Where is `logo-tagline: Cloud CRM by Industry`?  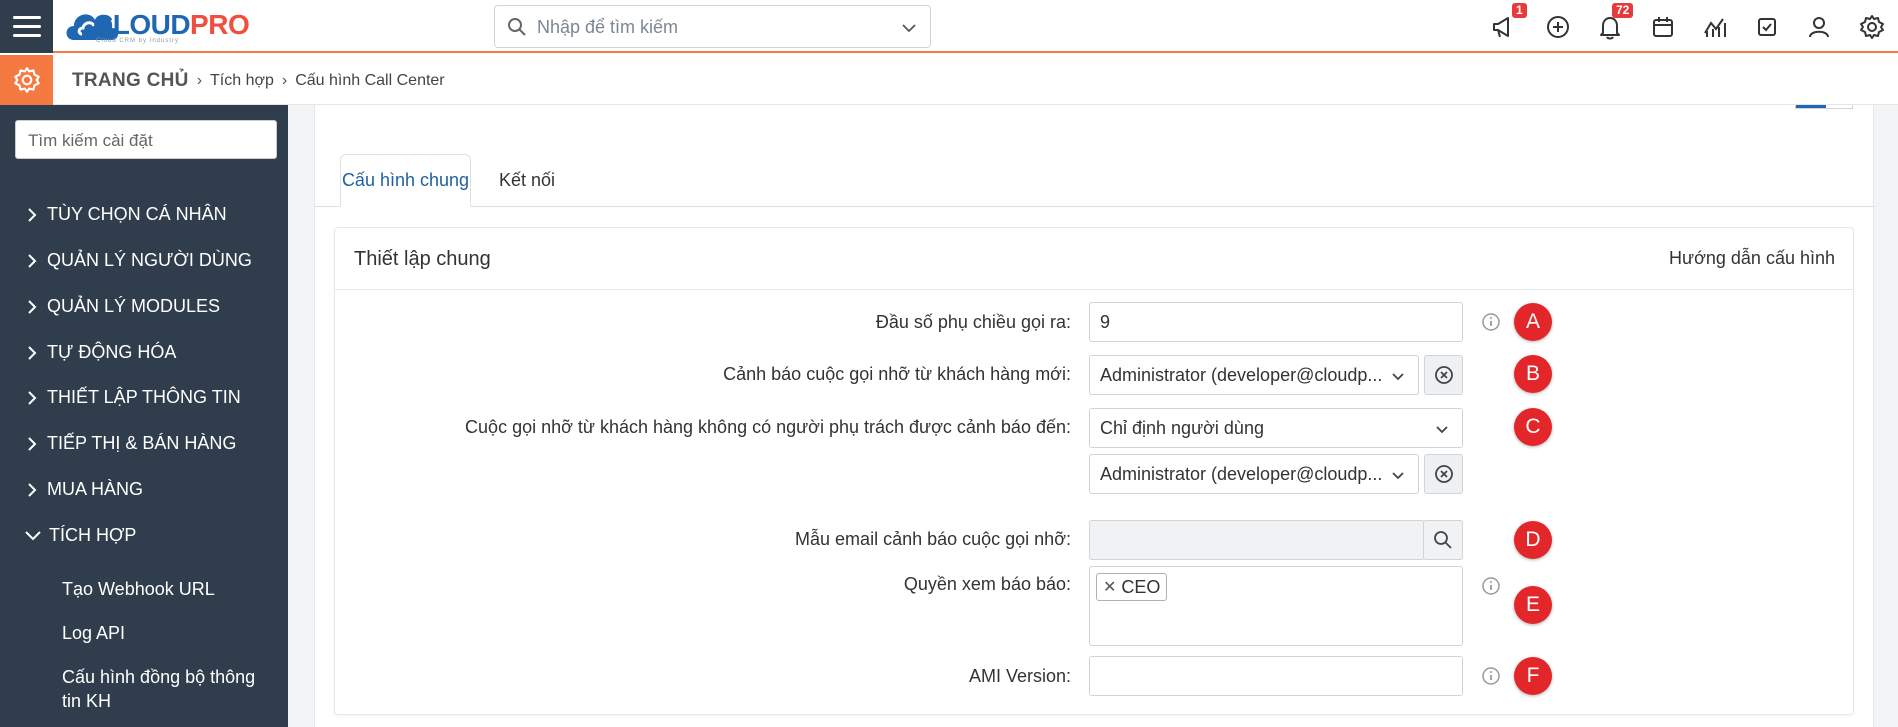
logo-tagline: Cloud CRM by Industry is located at coordinates (138, 41).